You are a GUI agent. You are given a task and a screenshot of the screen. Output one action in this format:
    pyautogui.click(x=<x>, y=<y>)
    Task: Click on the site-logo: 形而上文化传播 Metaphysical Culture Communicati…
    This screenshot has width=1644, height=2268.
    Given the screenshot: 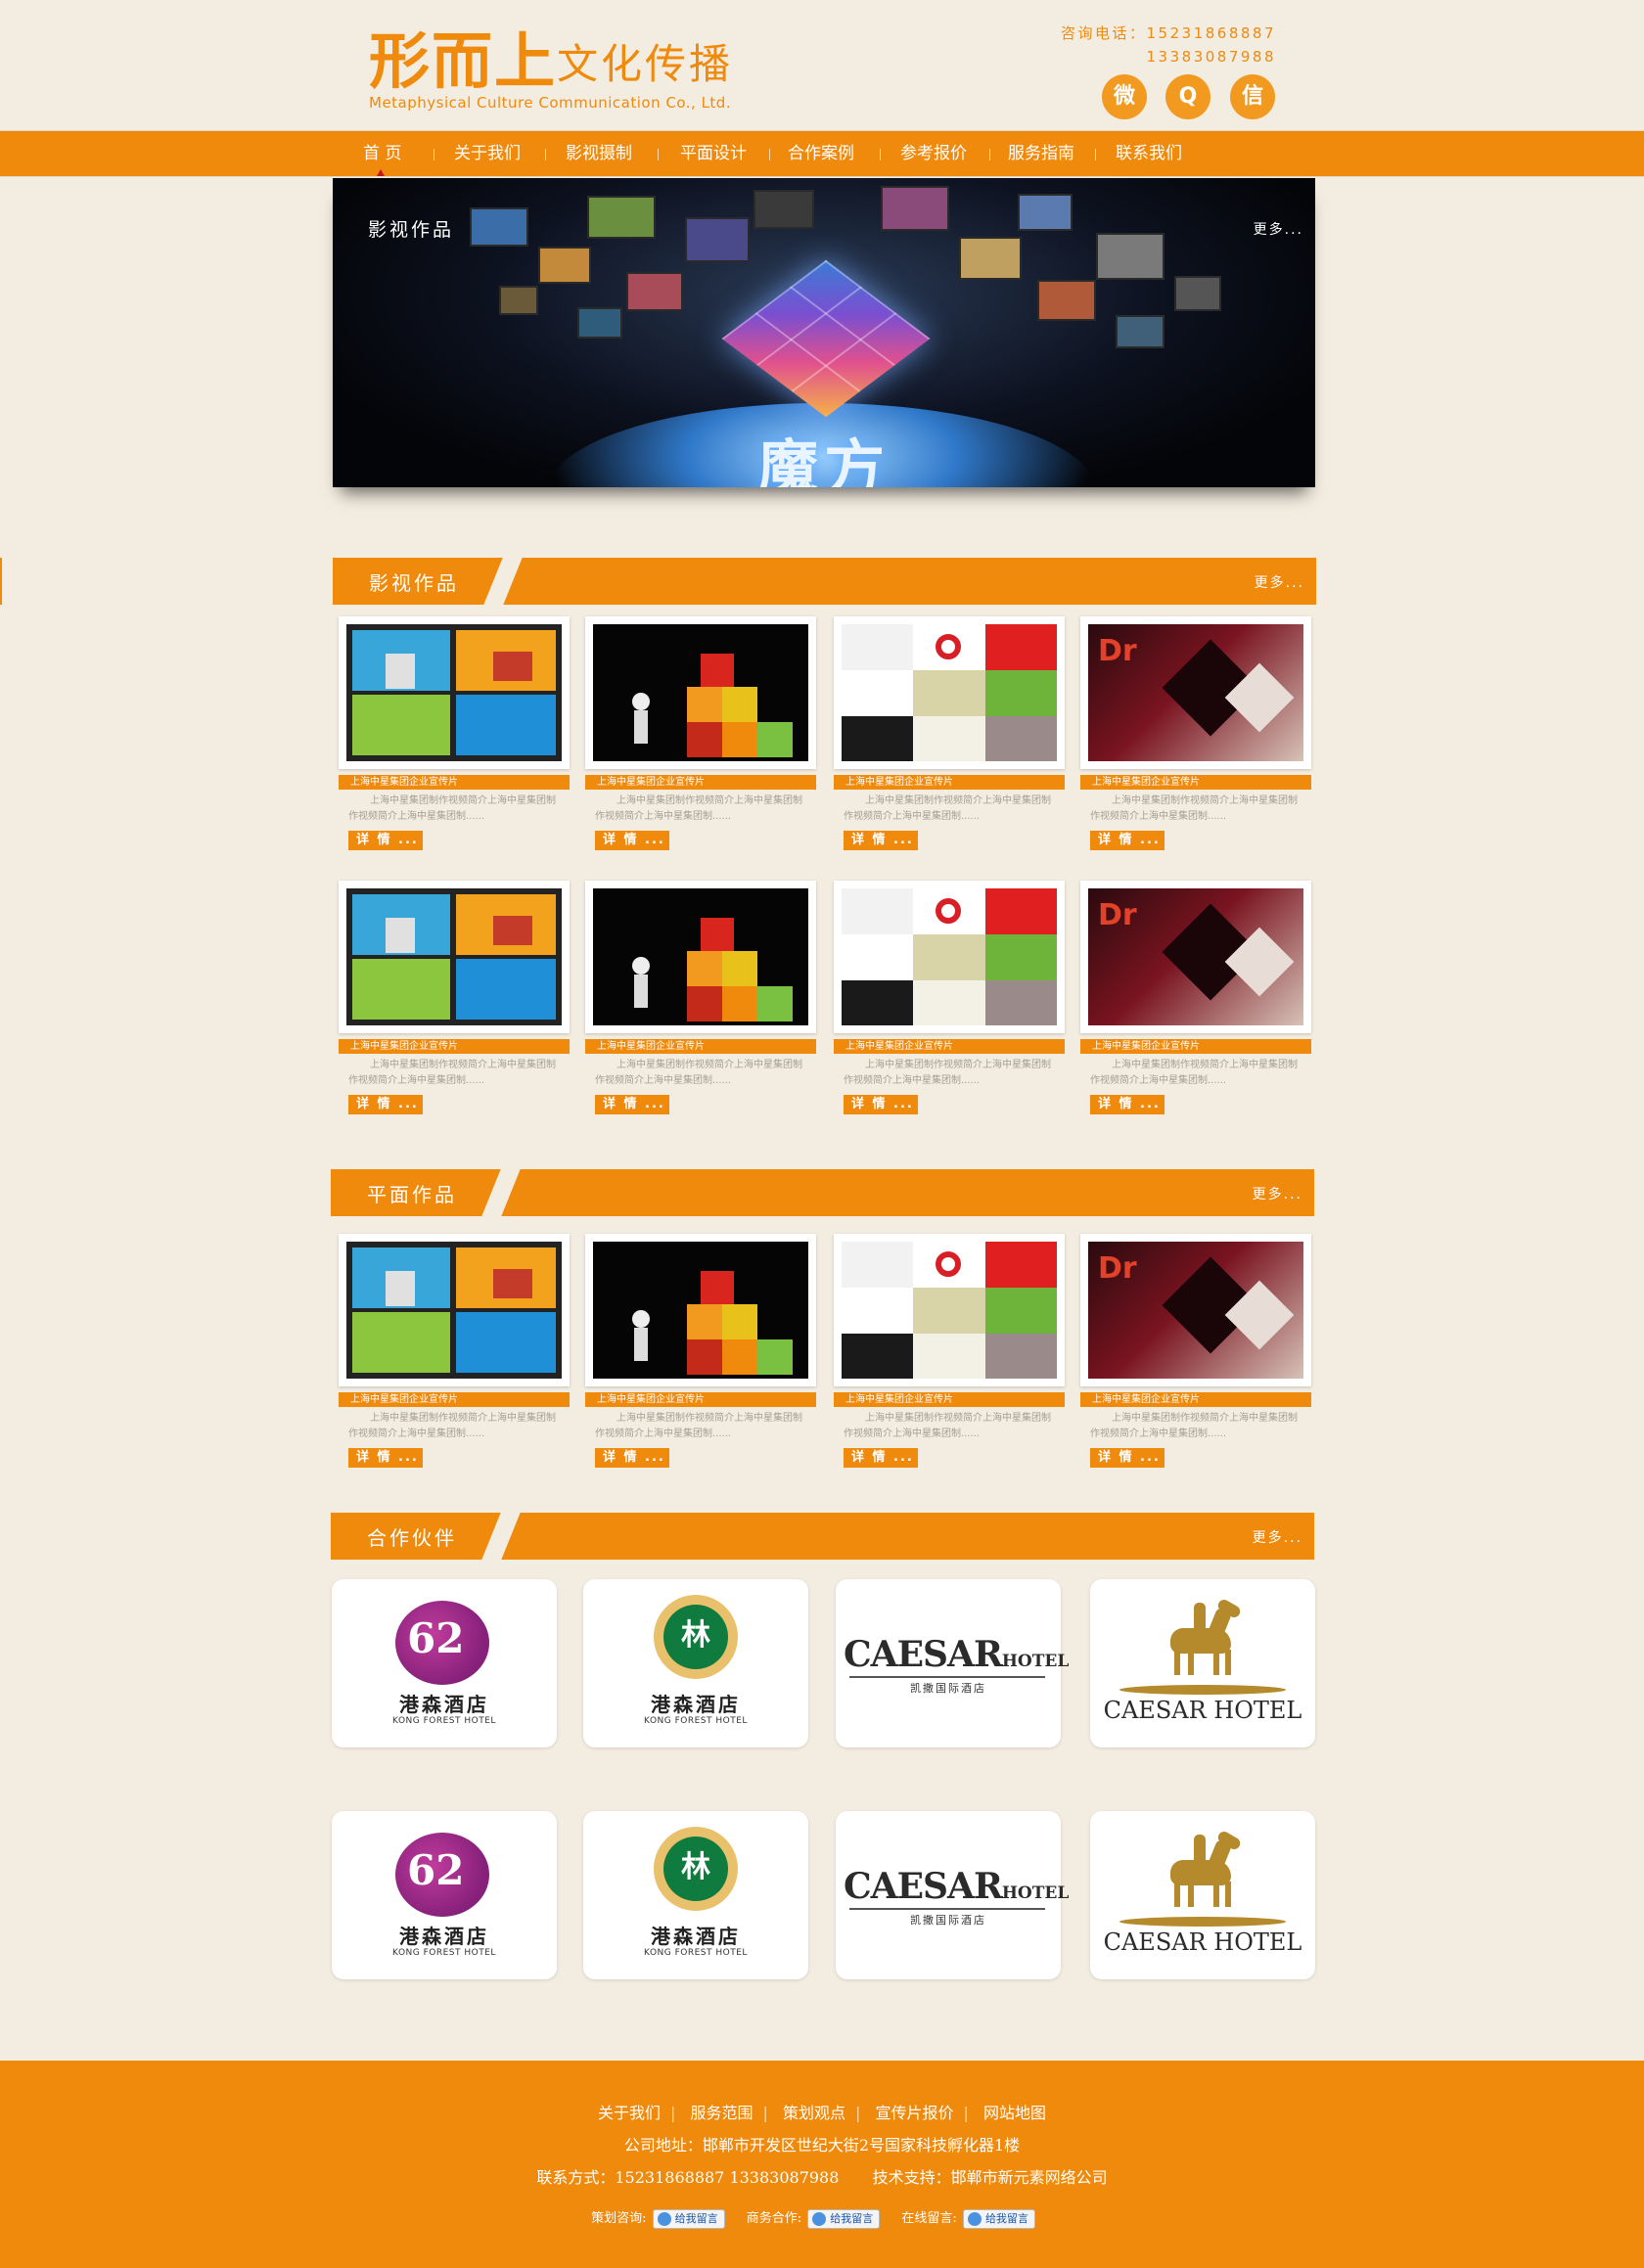 What is the action you would take?
    pyautogui.click(x=564, y=73)
    